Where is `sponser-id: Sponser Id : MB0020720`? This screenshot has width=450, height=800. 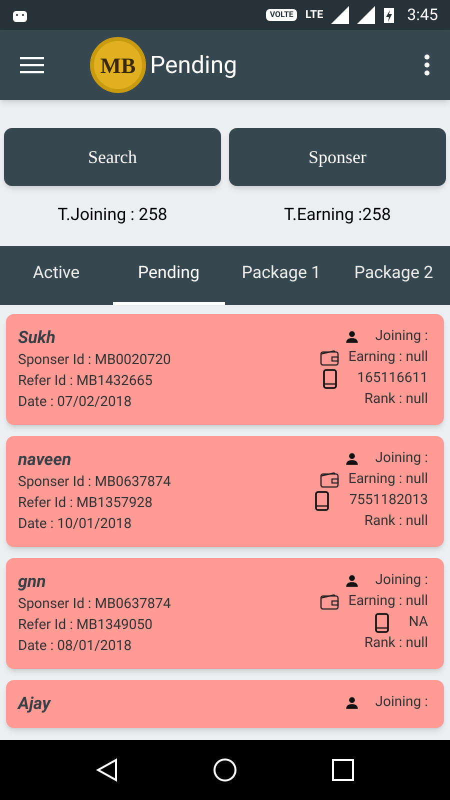
sponser-id: Sponser Id : MB0020720 is located at coordinates (94, 360).